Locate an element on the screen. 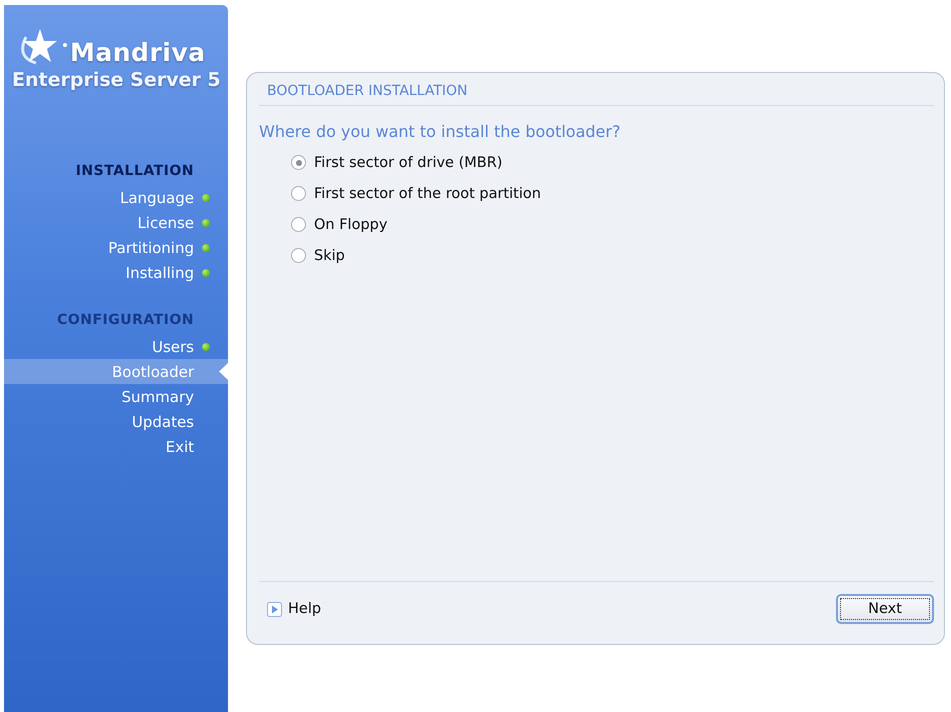  step-item: Language is located at coordinates (116, 197).